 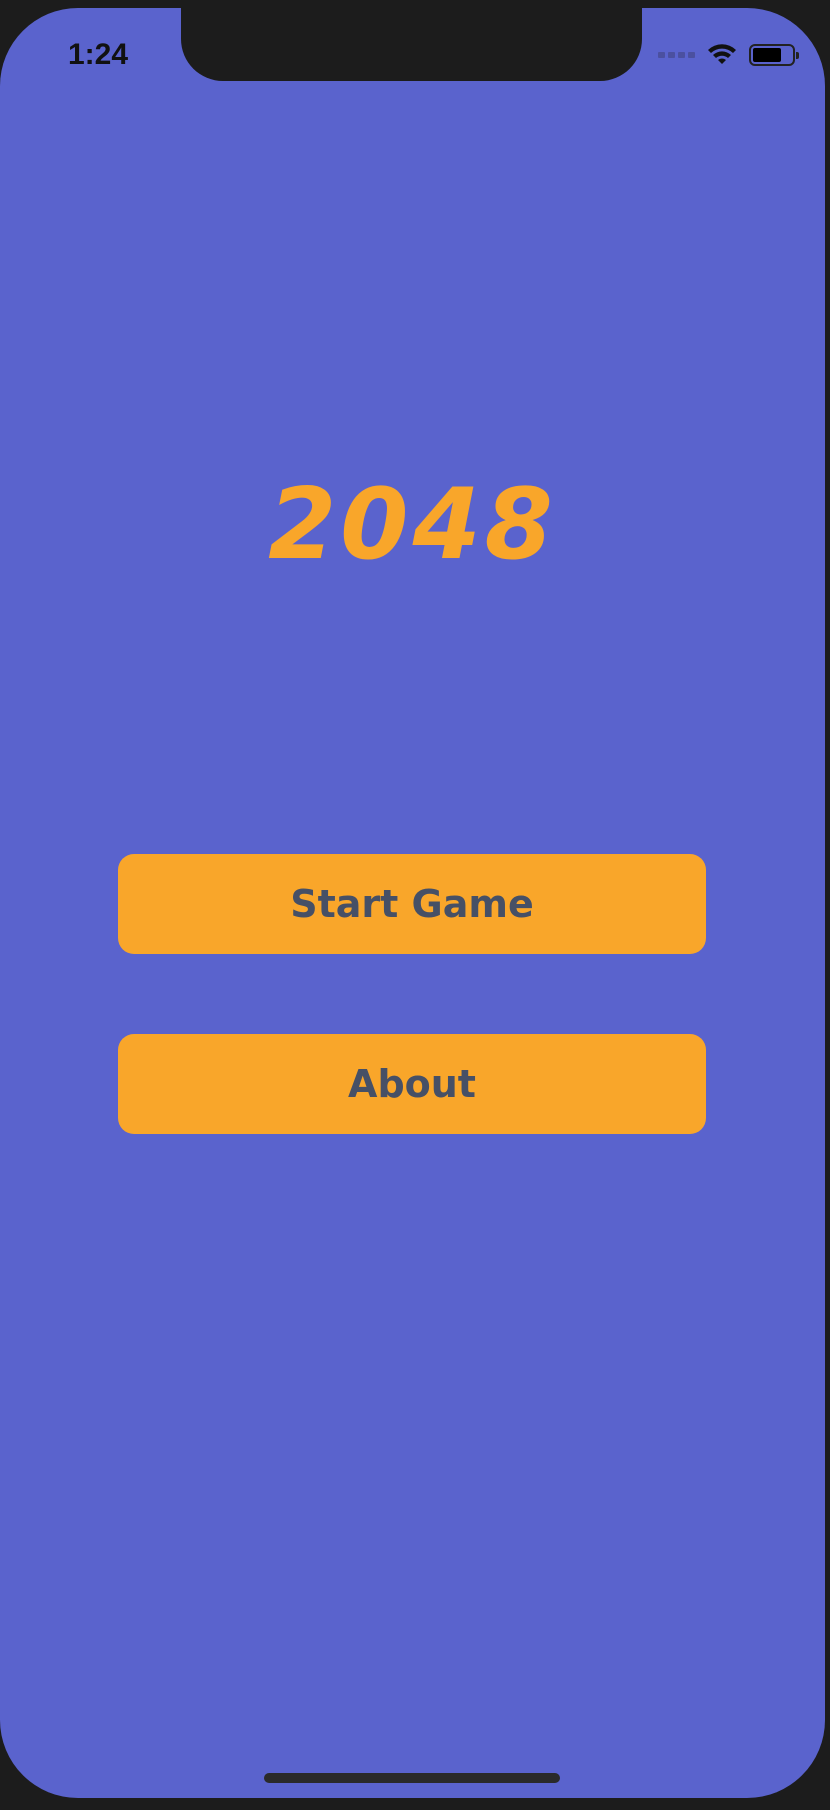 I want to click on start-game-button: Start Game, so click(x=412, y=904).